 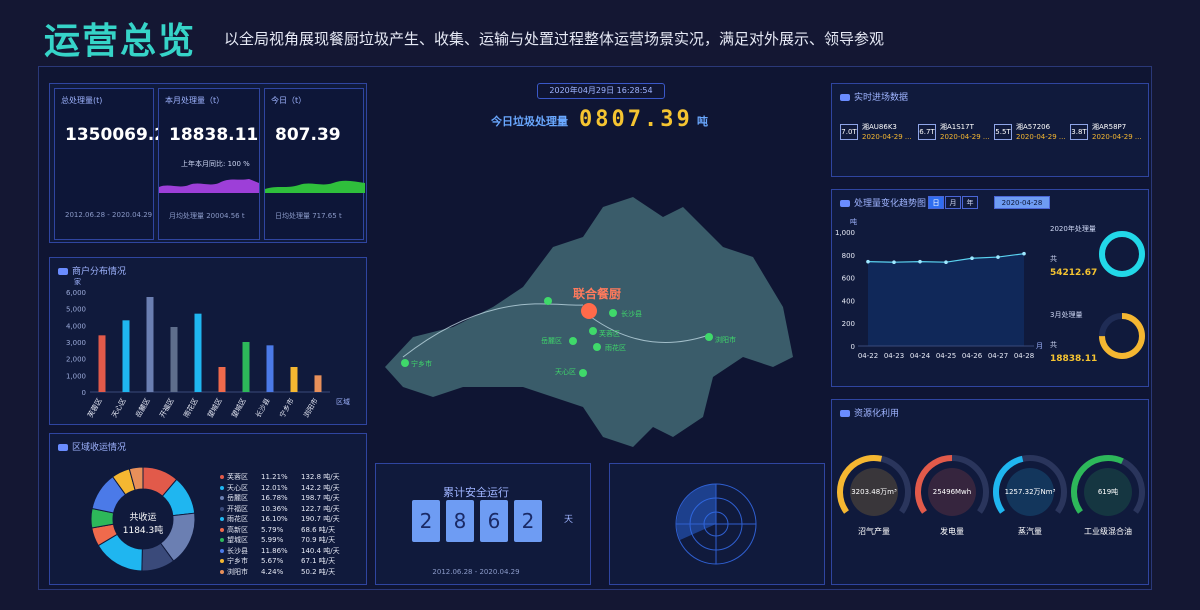 What do you see at coordinates (946, 299) in the screenshot?
I see `line-area` at bounding box center [946, 299].